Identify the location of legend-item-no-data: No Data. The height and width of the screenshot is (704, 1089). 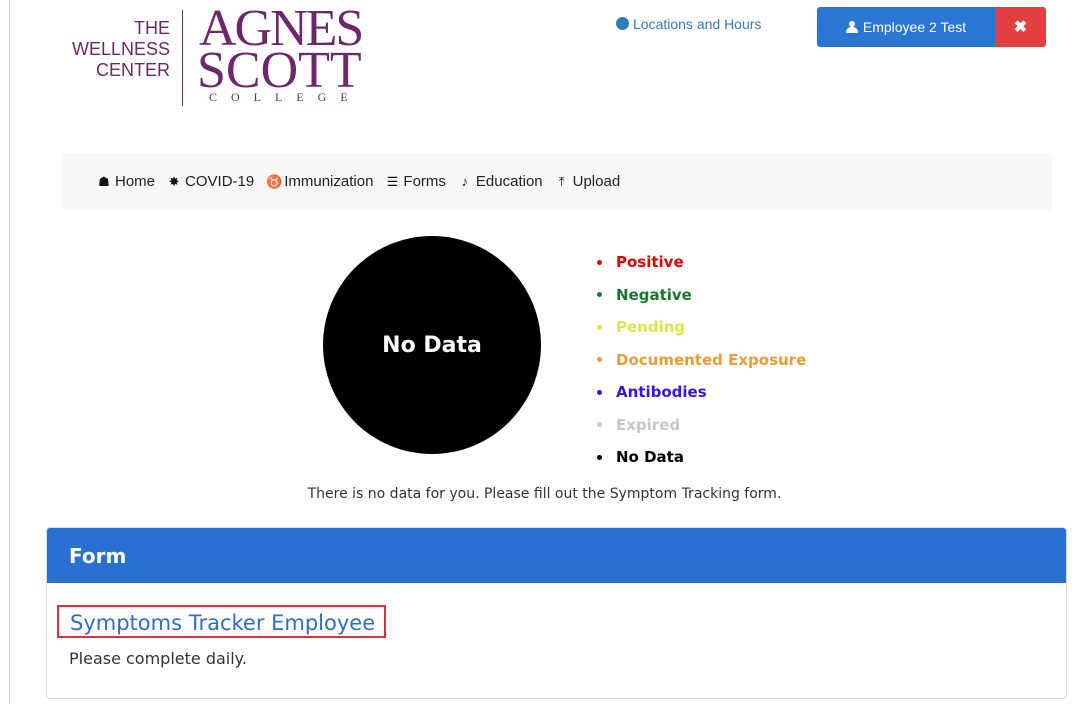
(701, 457).